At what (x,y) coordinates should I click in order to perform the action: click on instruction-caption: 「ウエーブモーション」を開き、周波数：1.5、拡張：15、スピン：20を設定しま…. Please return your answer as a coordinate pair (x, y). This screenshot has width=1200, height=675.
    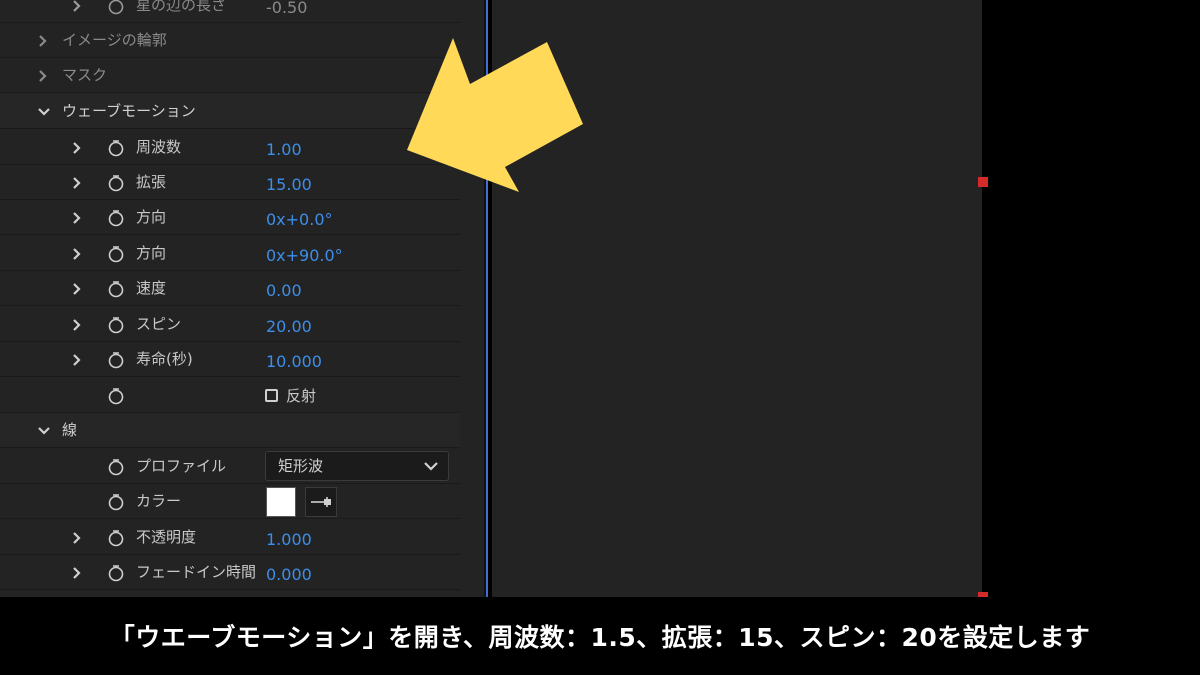
    Looking at the image, I should click on (600, 636).